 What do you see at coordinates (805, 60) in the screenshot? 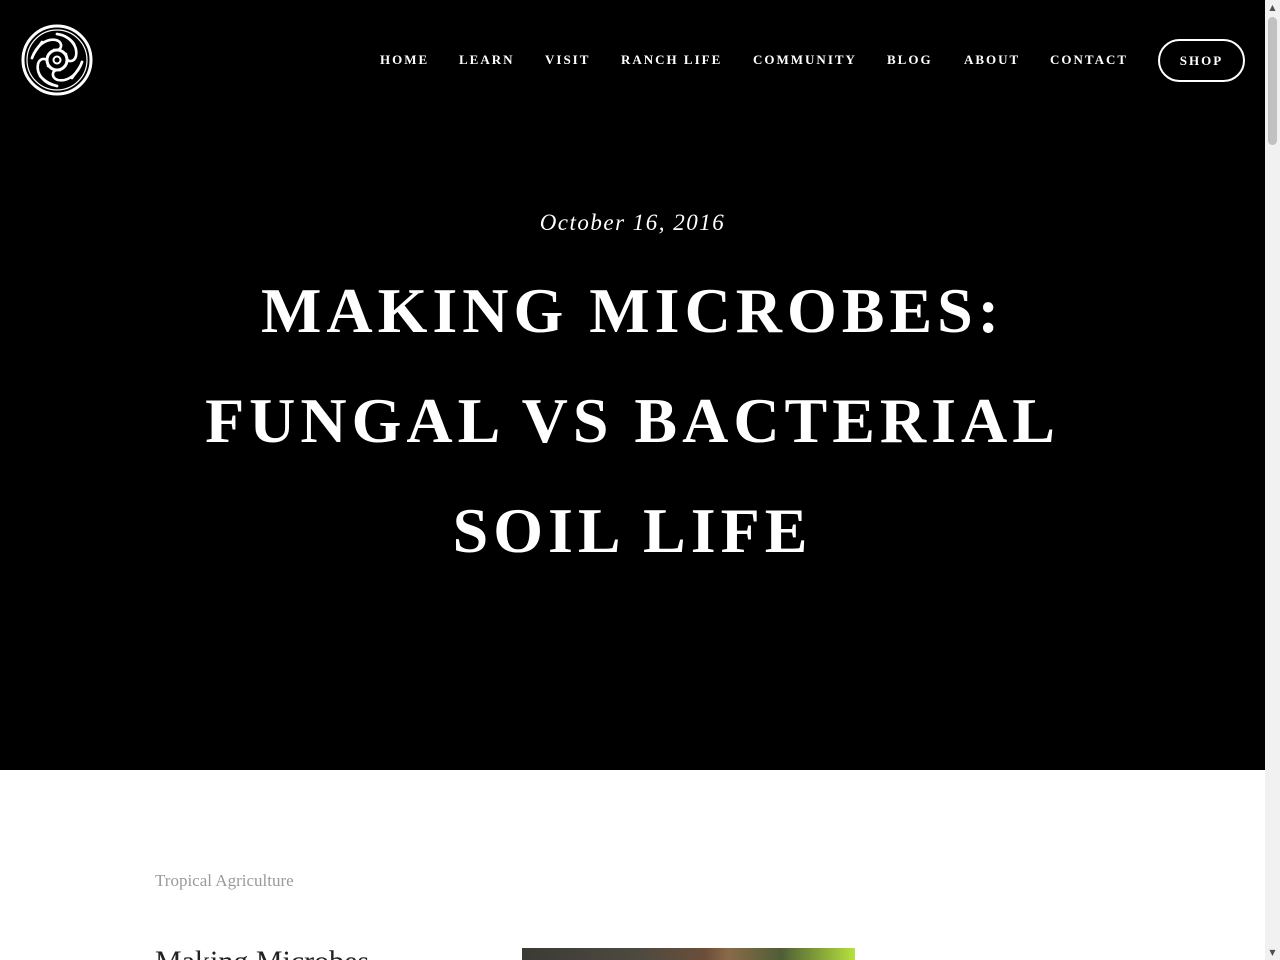
I see `nav-community: COMMUNITY` at bounding box center [805, 60].